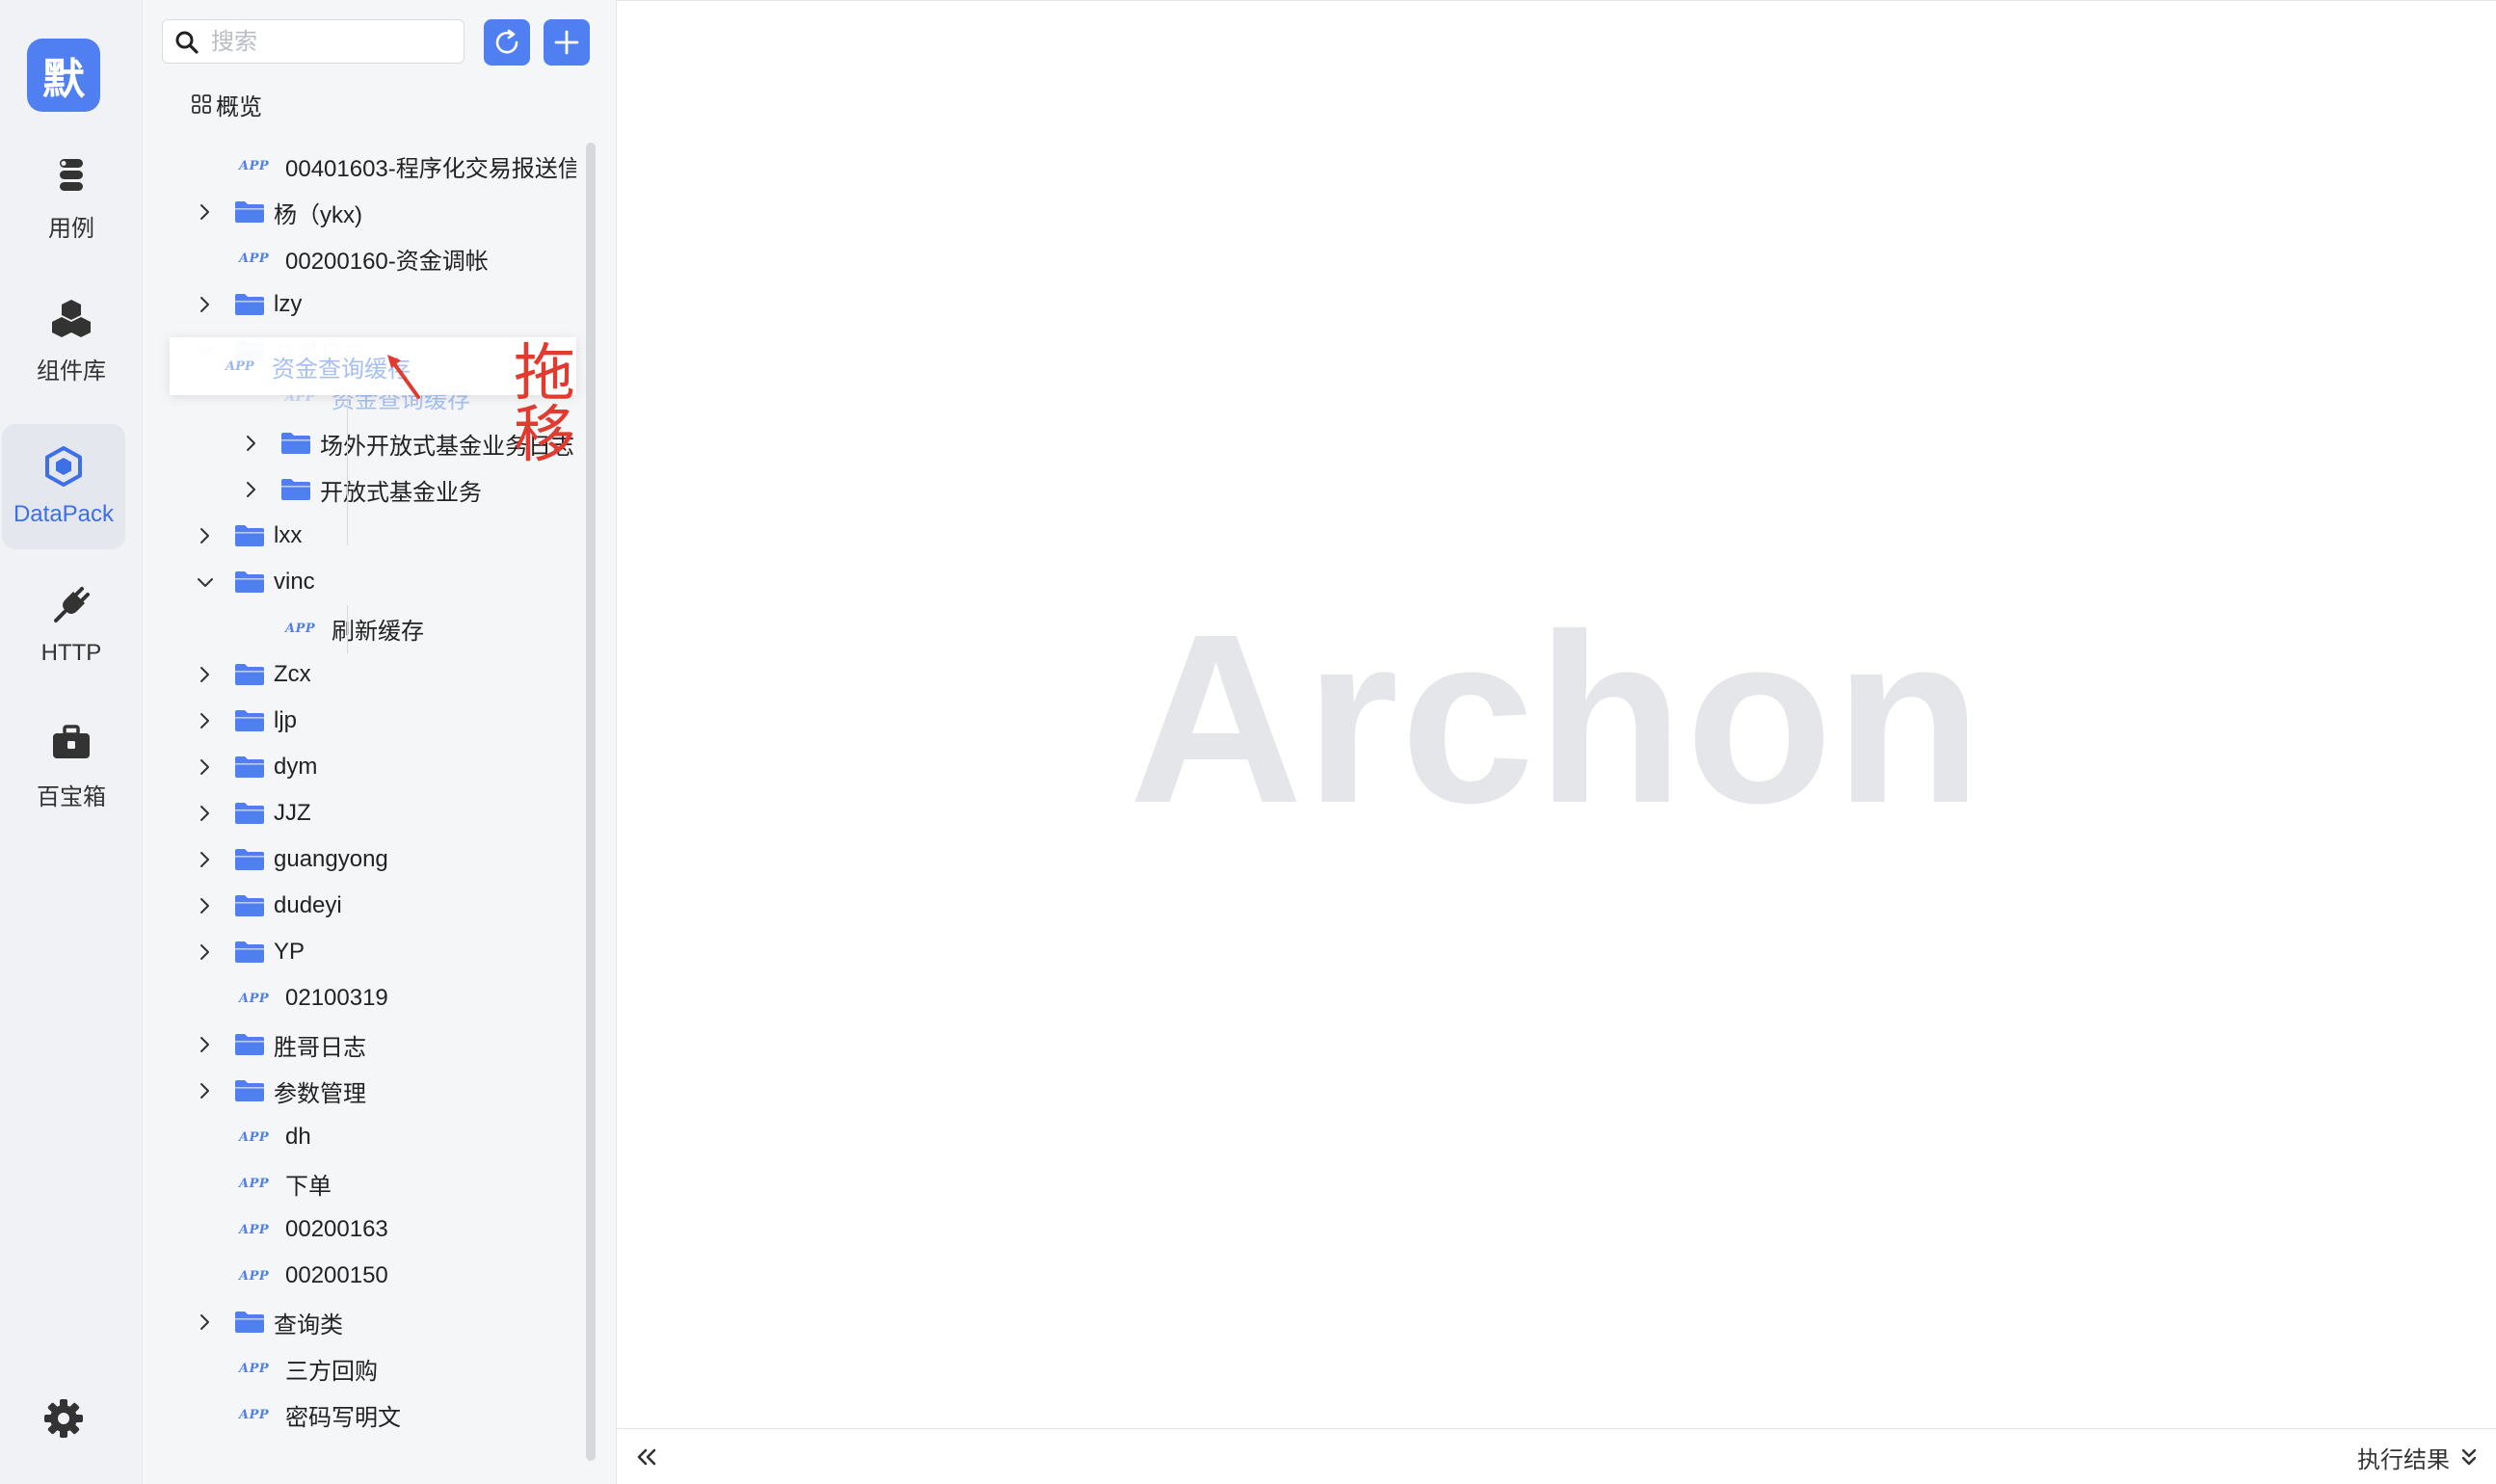 The width and height of the screenshot is (2496, 1484). I want to click on tree-app-row: APP 00200163, so click(384, 1229).